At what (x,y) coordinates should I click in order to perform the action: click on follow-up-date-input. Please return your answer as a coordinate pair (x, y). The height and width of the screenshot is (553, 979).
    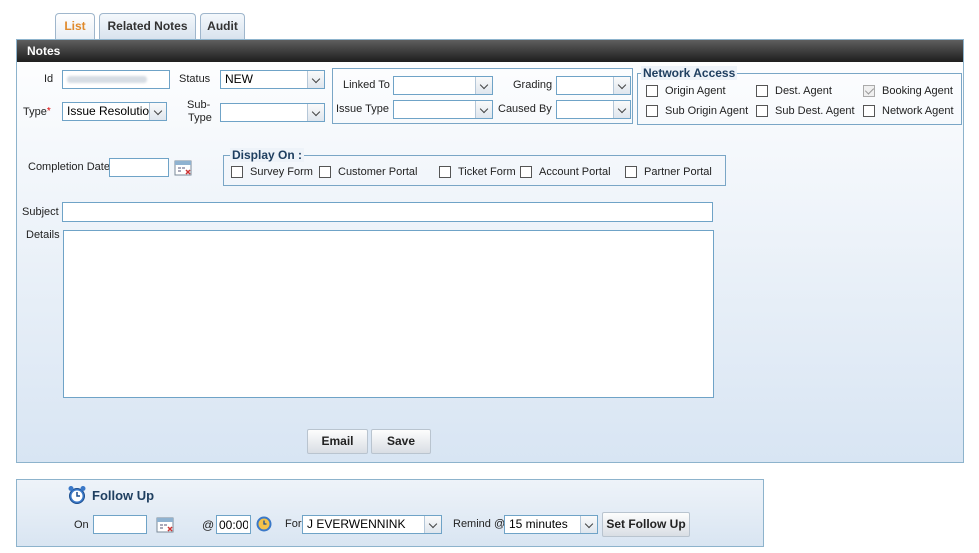
    Looking at the image, I should click on (120, 524).